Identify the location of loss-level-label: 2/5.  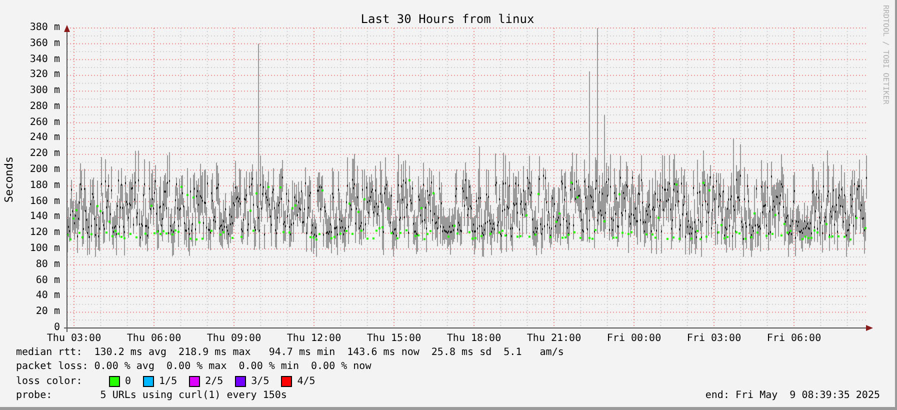
(214, 382).